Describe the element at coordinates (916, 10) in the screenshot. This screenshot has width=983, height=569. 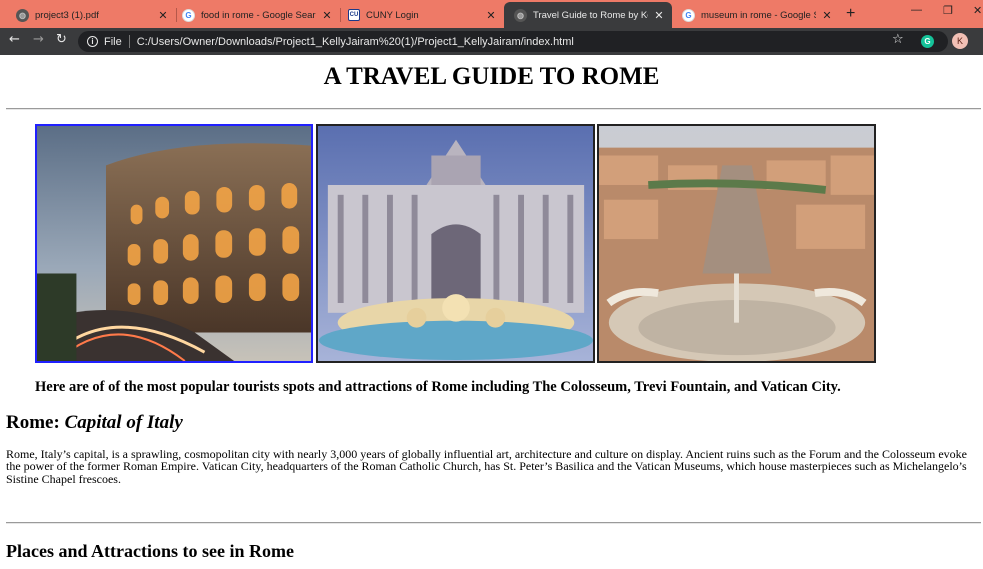
I see `minimize-icon: —` at that location.